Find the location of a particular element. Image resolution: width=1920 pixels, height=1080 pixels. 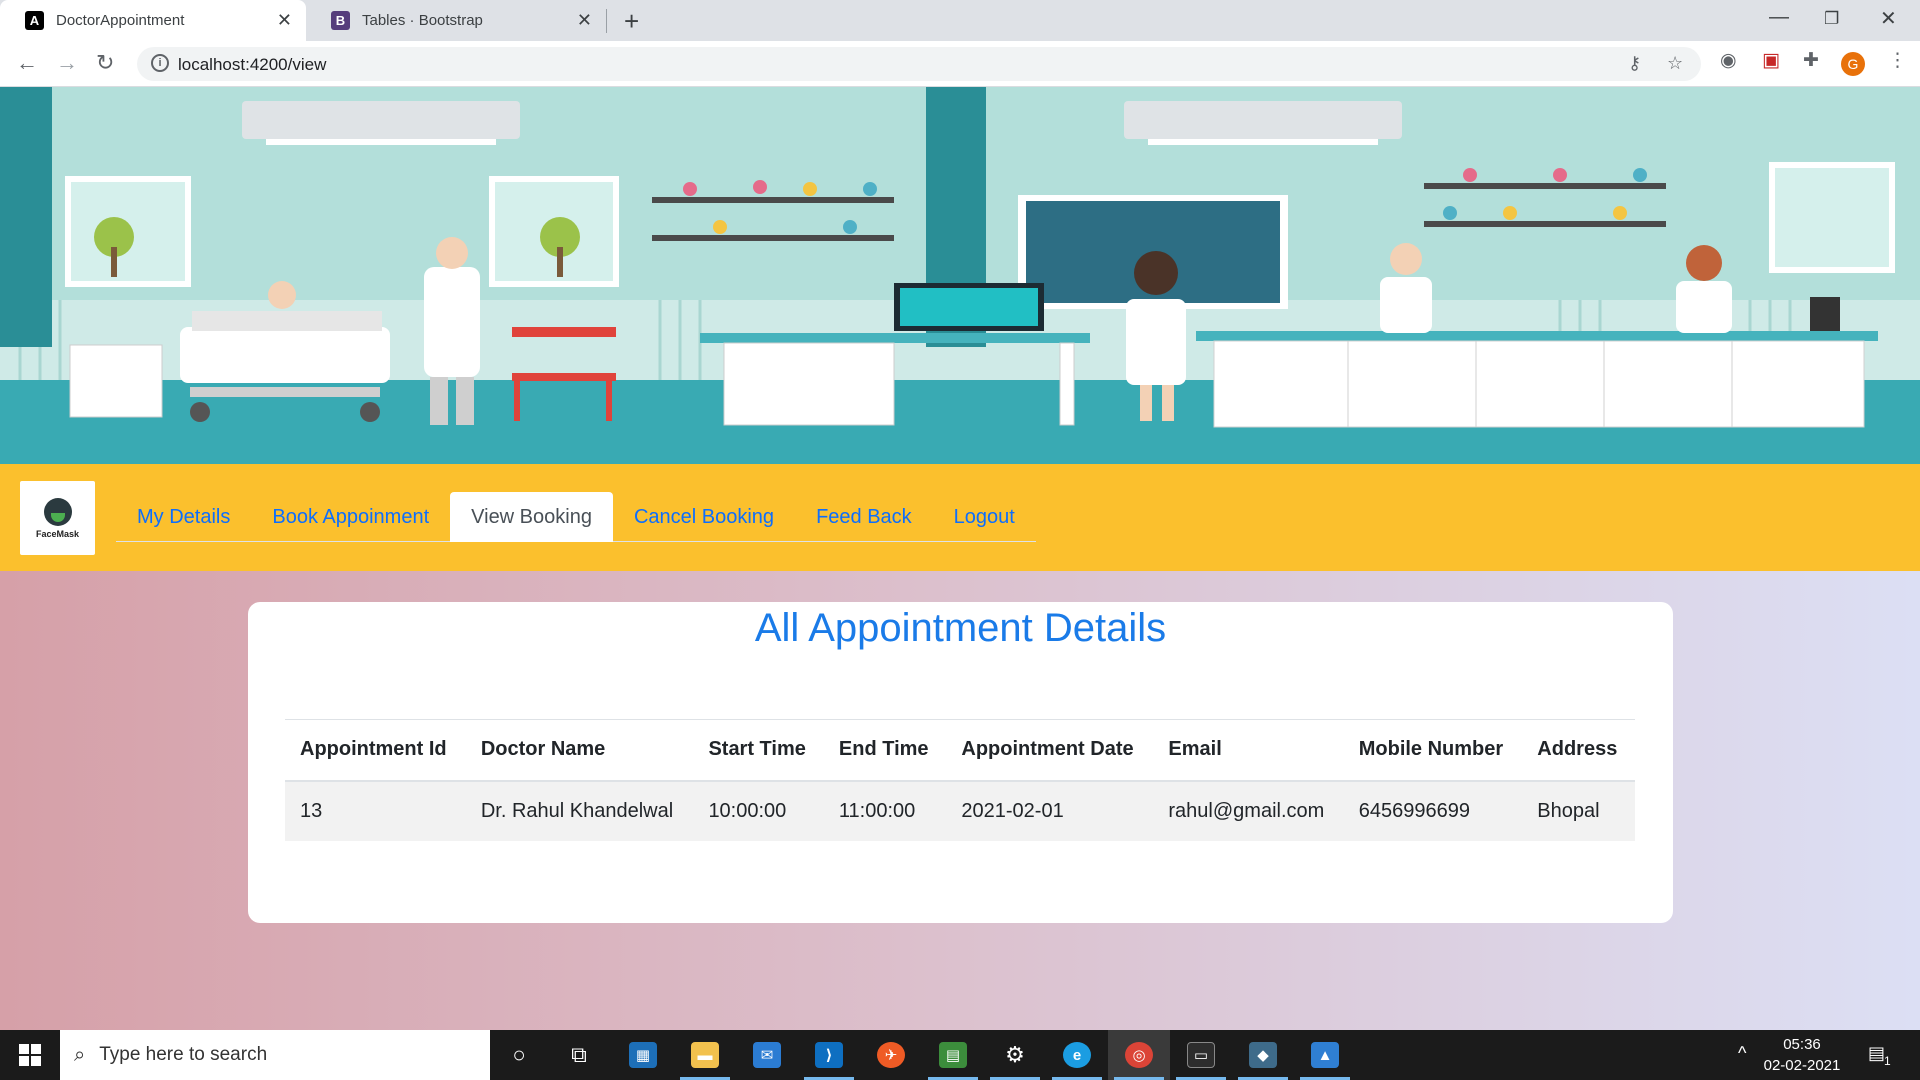

cell-address: Bhopal is located at coordinates (1578, 810).